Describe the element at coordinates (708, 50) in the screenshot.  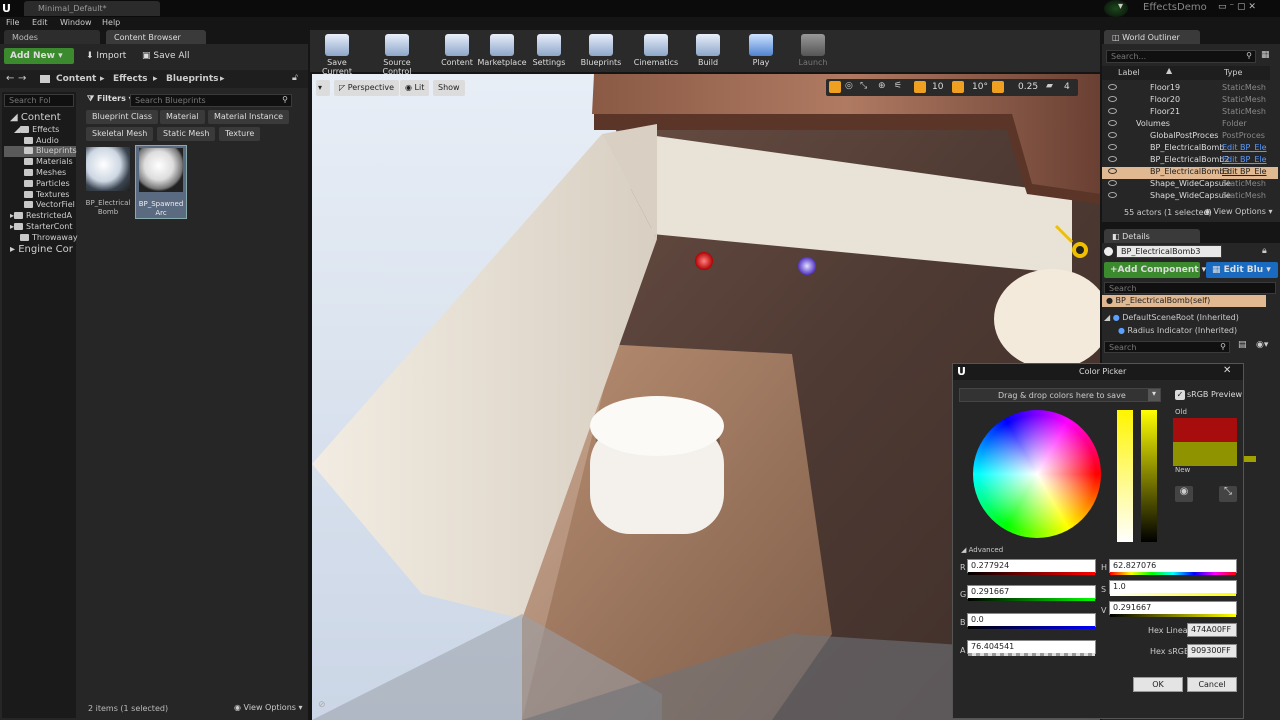
I see `build-button: Build` at that location.